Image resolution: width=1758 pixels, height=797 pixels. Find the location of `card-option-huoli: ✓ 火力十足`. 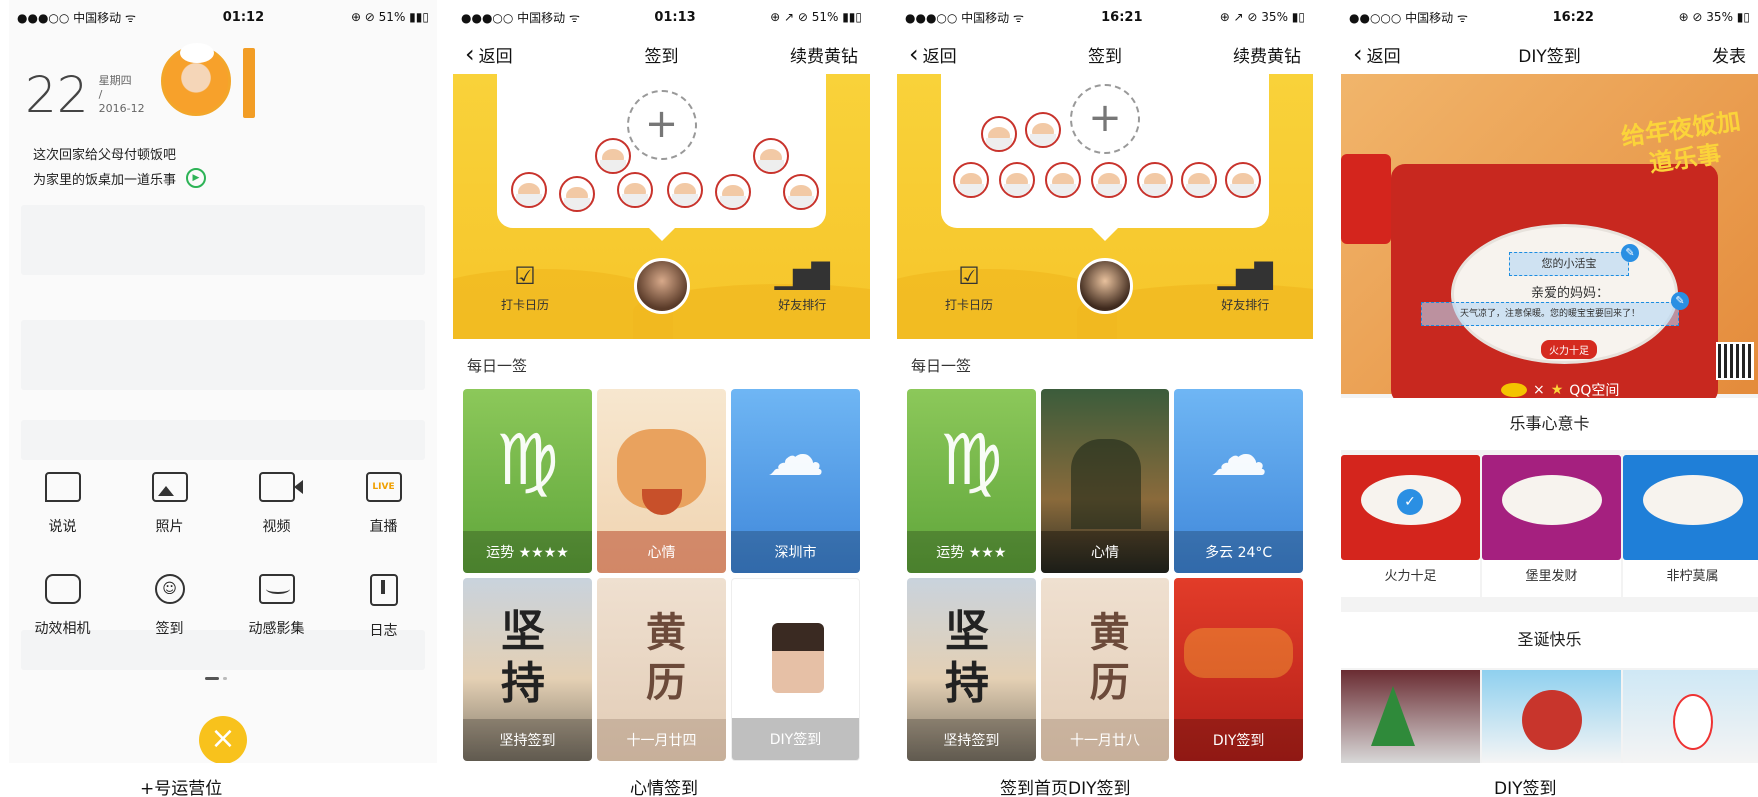

card-option-huoli: ✓ 火力十足 is located at coordinates (1410, 526).